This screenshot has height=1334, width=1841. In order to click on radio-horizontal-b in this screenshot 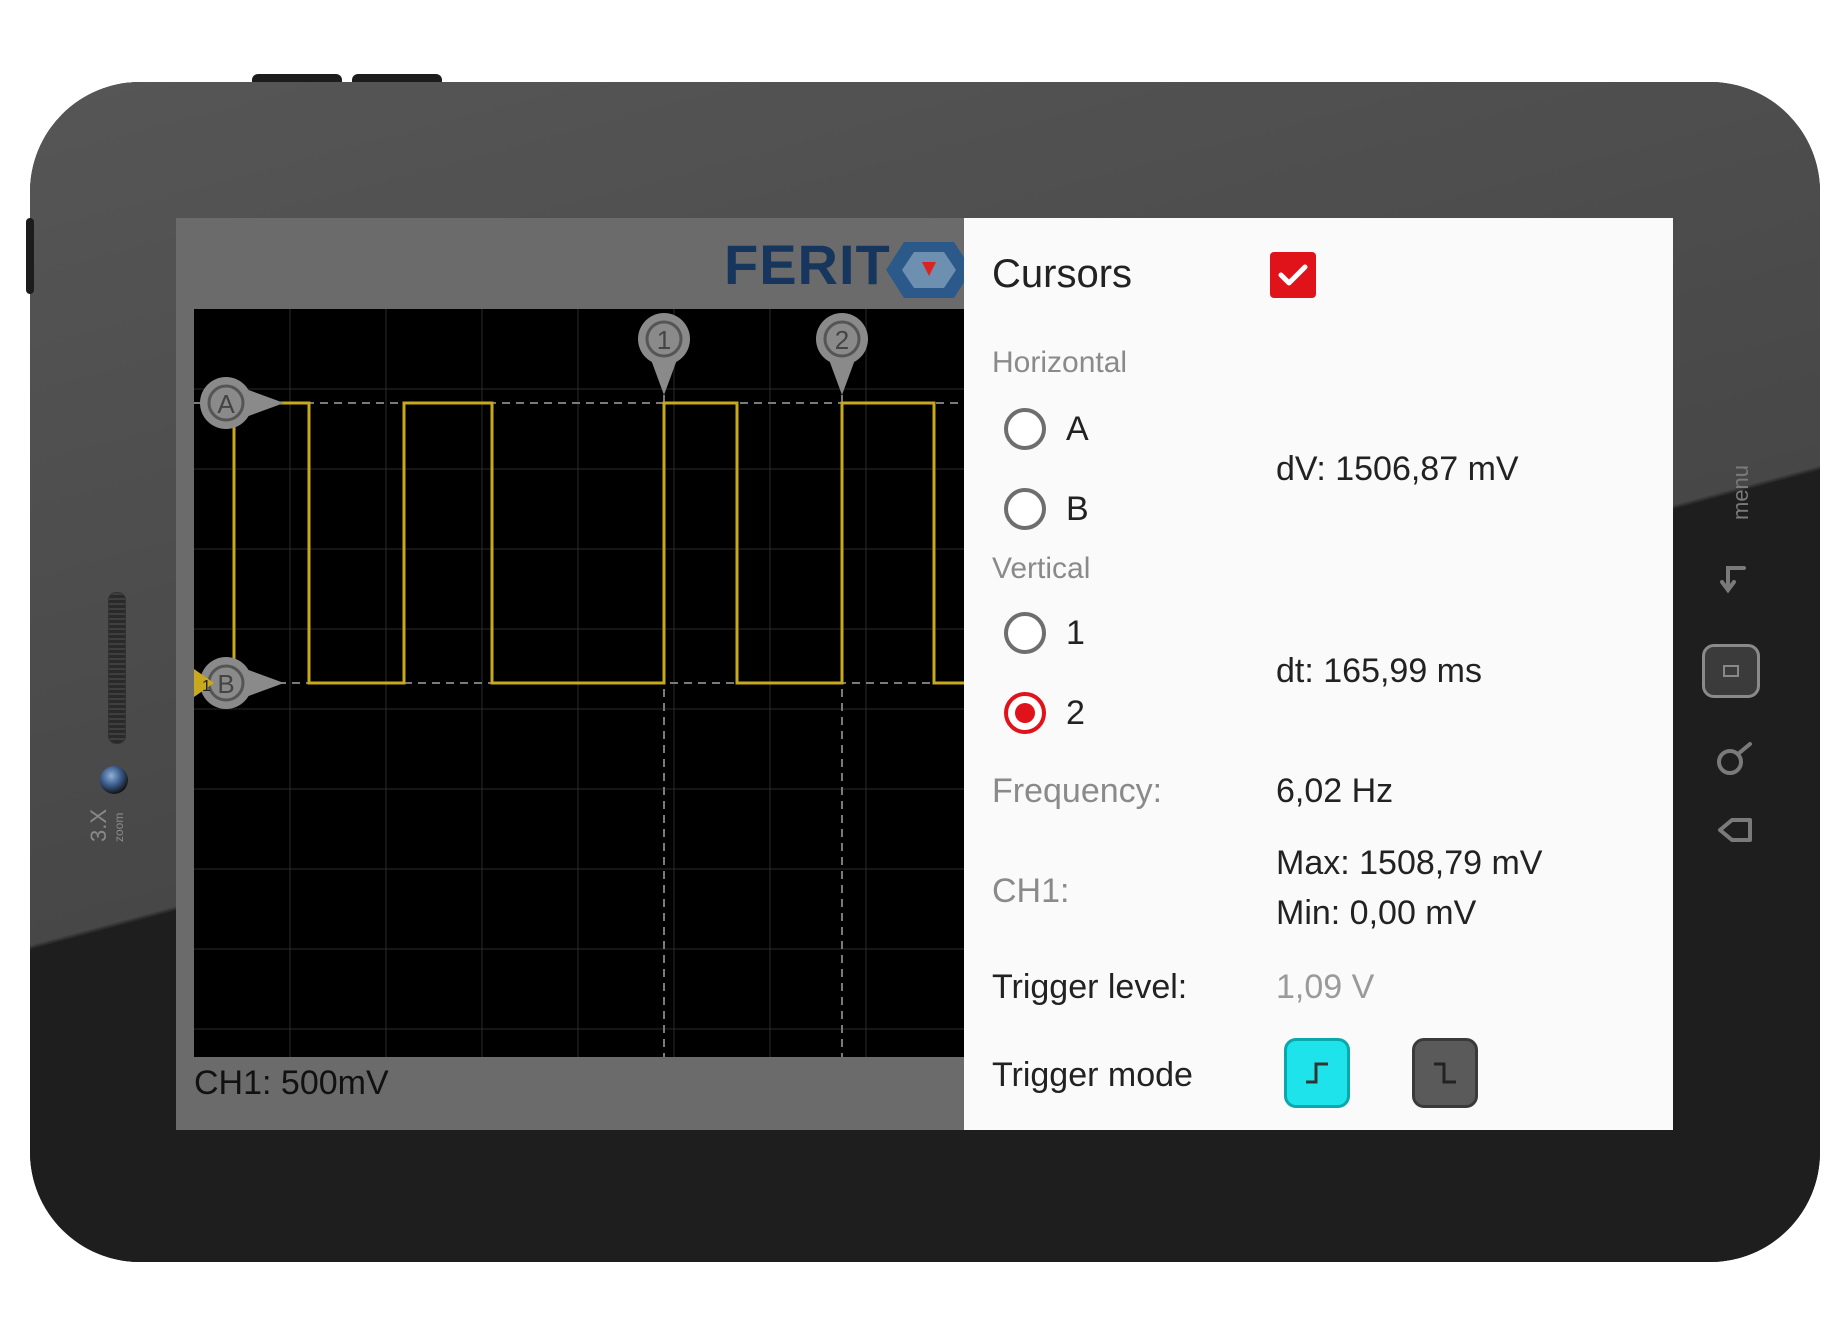, I will do `click(1025, 509)`.